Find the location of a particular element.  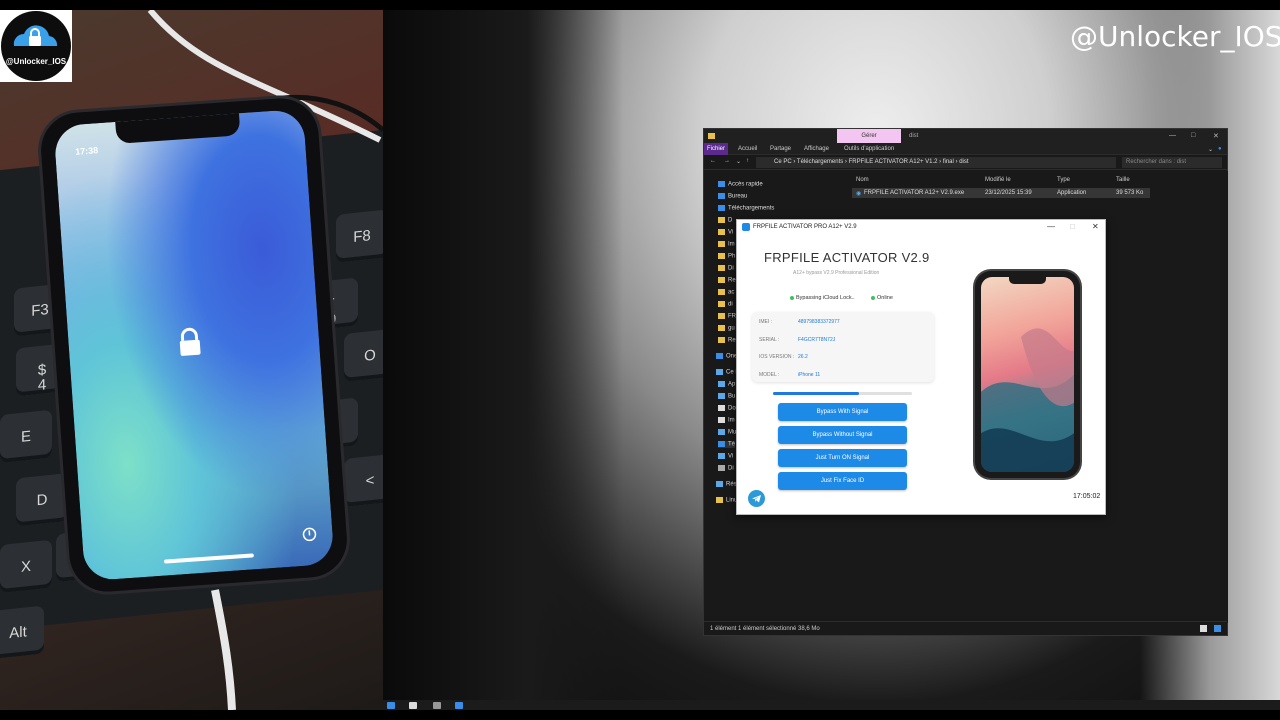

taskbar is located at coordinates (831, 705).